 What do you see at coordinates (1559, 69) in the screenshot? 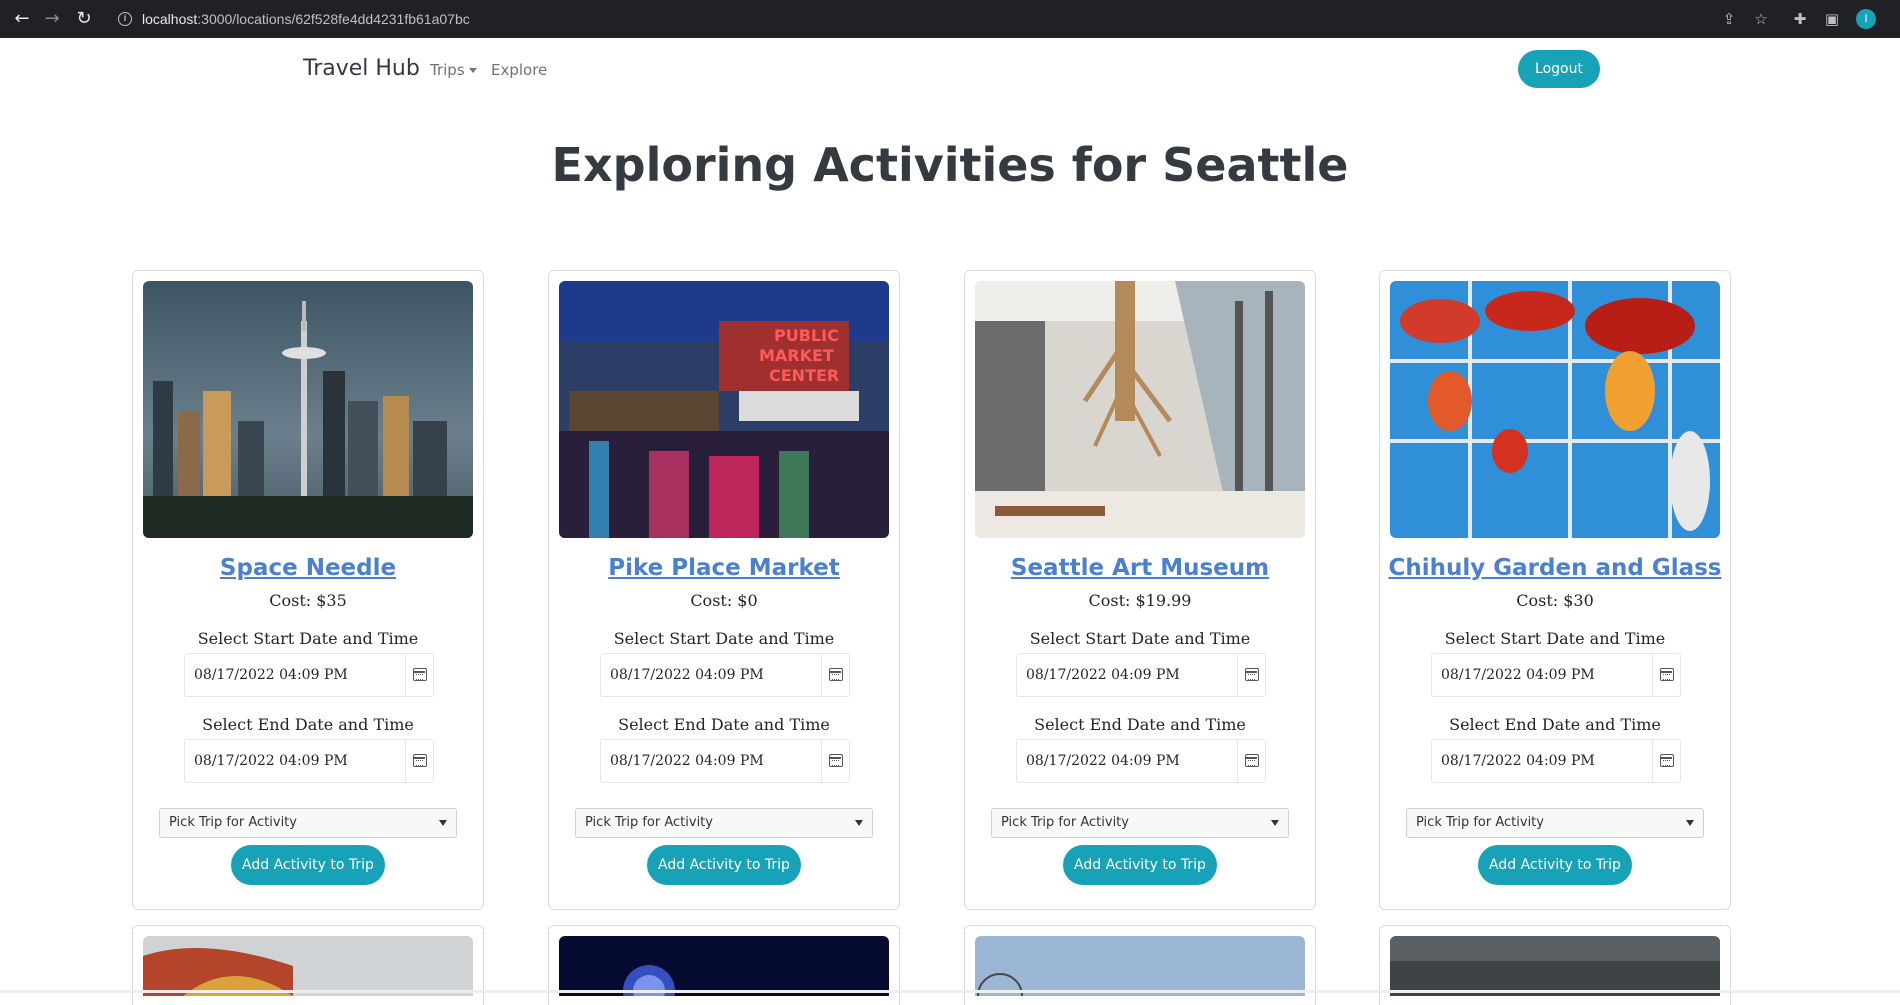
I see `logout-button: Logout` at bounding box center [1559, 69].